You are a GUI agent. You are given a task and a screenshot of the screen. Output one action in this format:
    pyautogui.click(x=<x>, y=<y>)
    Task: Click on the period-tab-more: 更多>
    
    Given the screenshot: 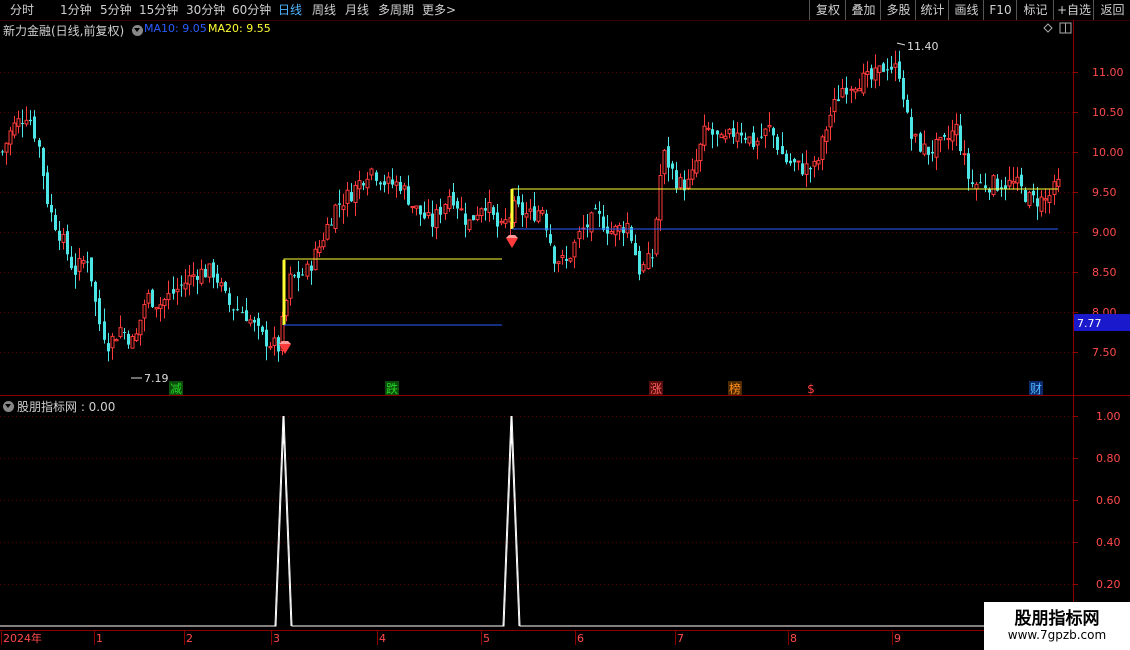 What is the action you would take?
    pyautogui.click(x=439, y=10)
    